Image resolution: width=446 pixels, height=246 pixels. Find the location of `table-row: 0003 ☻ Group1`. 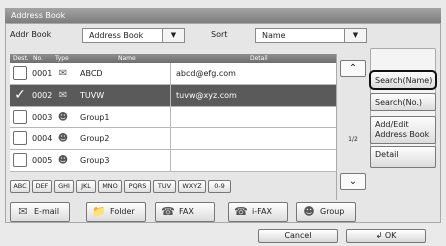

table-row: 0003 ☻ Group1 is located at coordinates (173, 117).